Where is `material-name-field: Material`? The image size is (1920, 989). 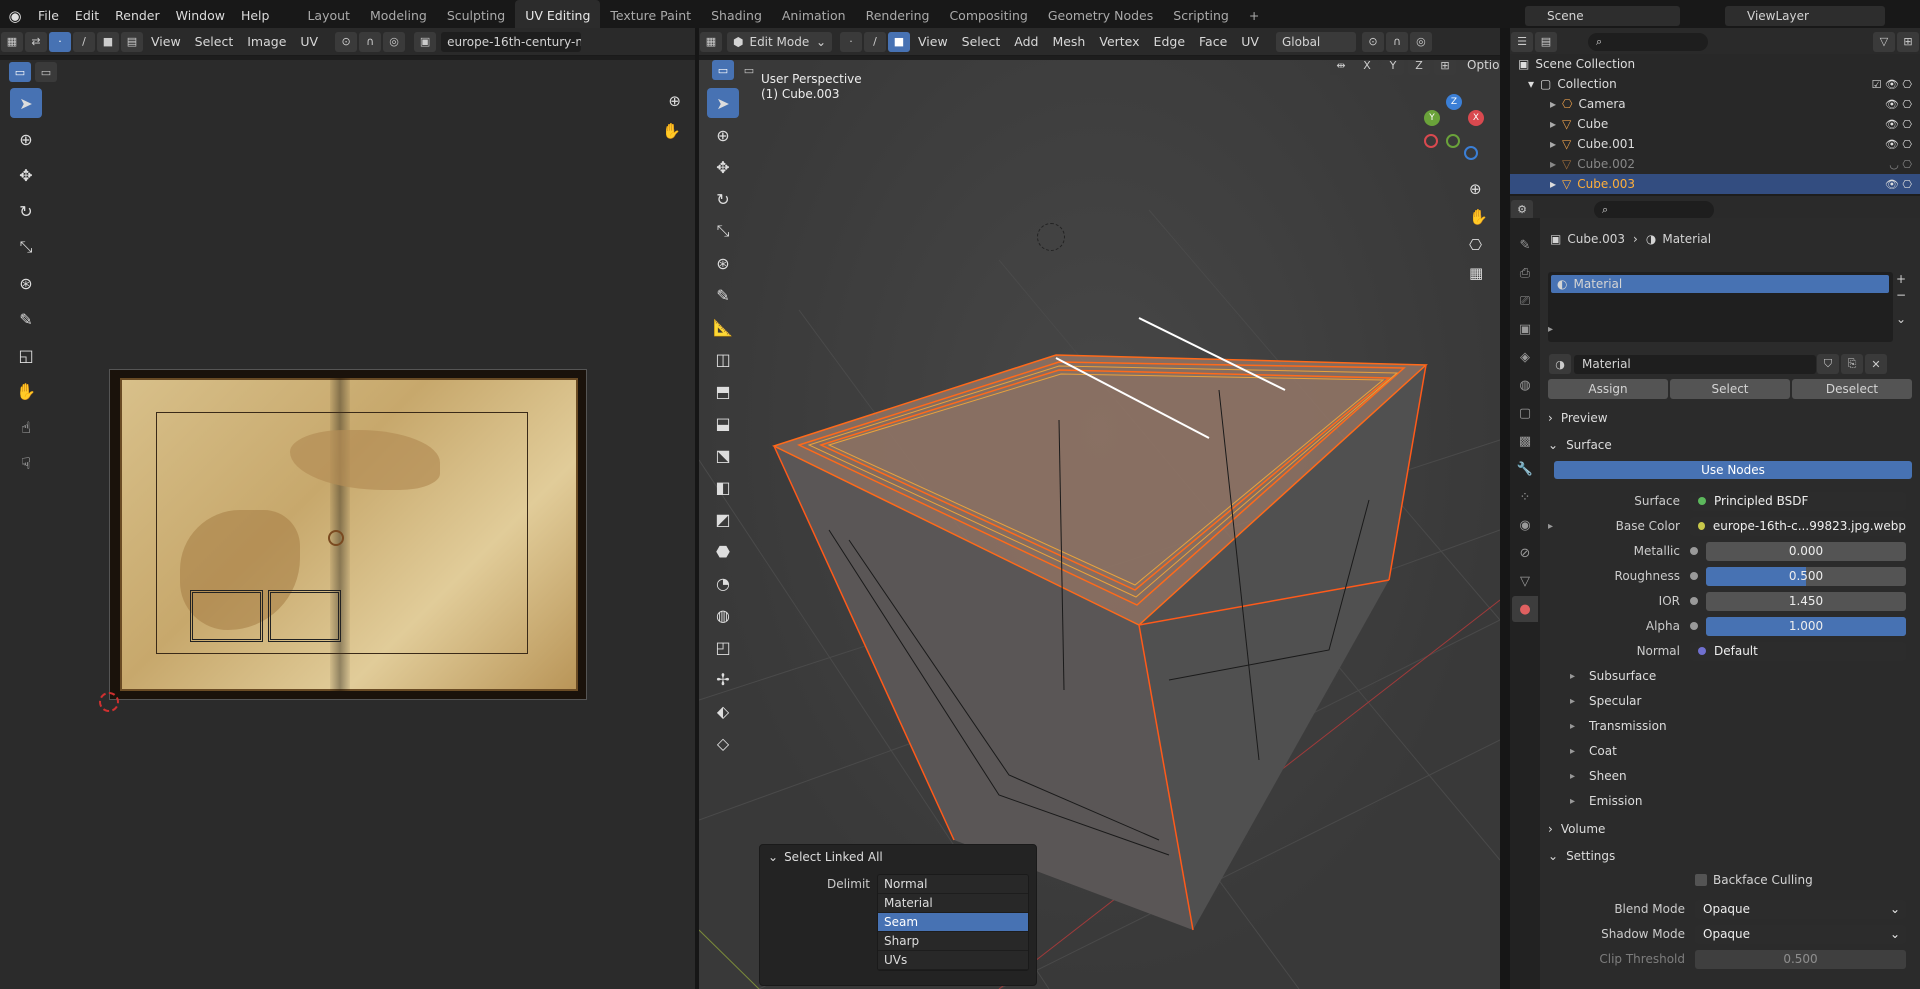 material-name-field: Material is located at coordinates (1695, 364).